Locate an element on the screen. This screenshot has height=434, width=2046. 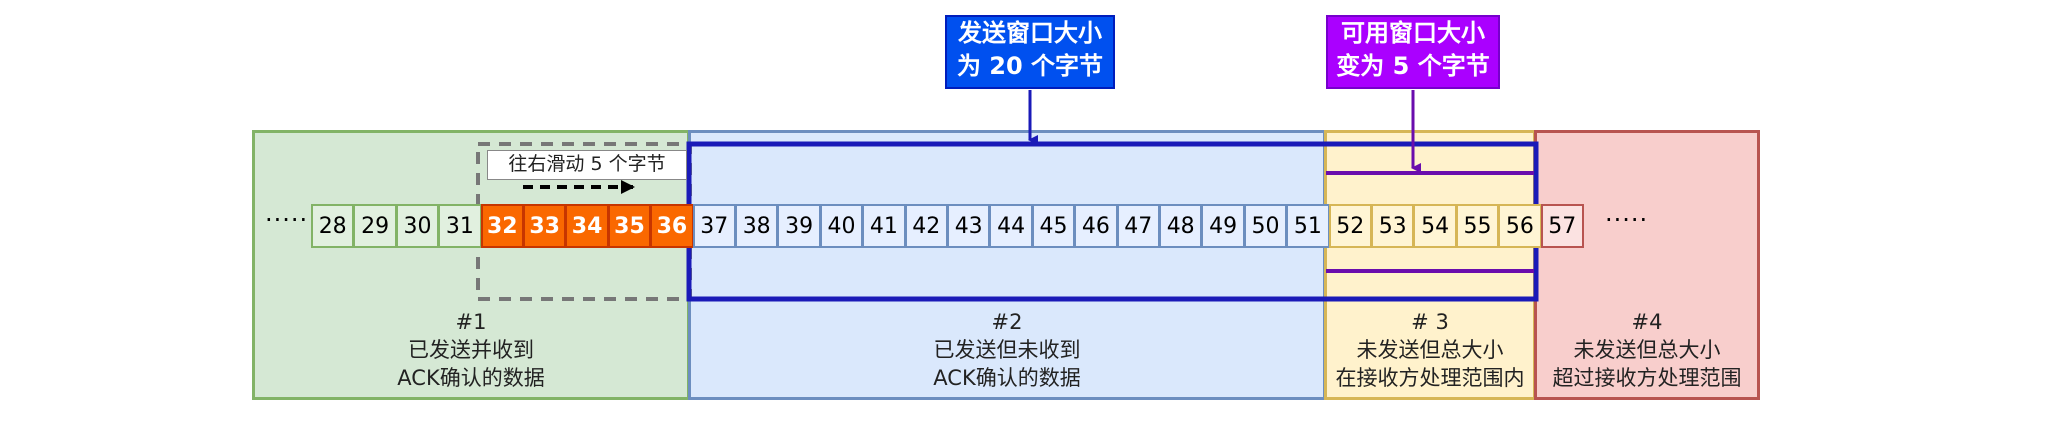
slide-label: 往右滑动 5 个字节 is located at coordinates (587, 165).